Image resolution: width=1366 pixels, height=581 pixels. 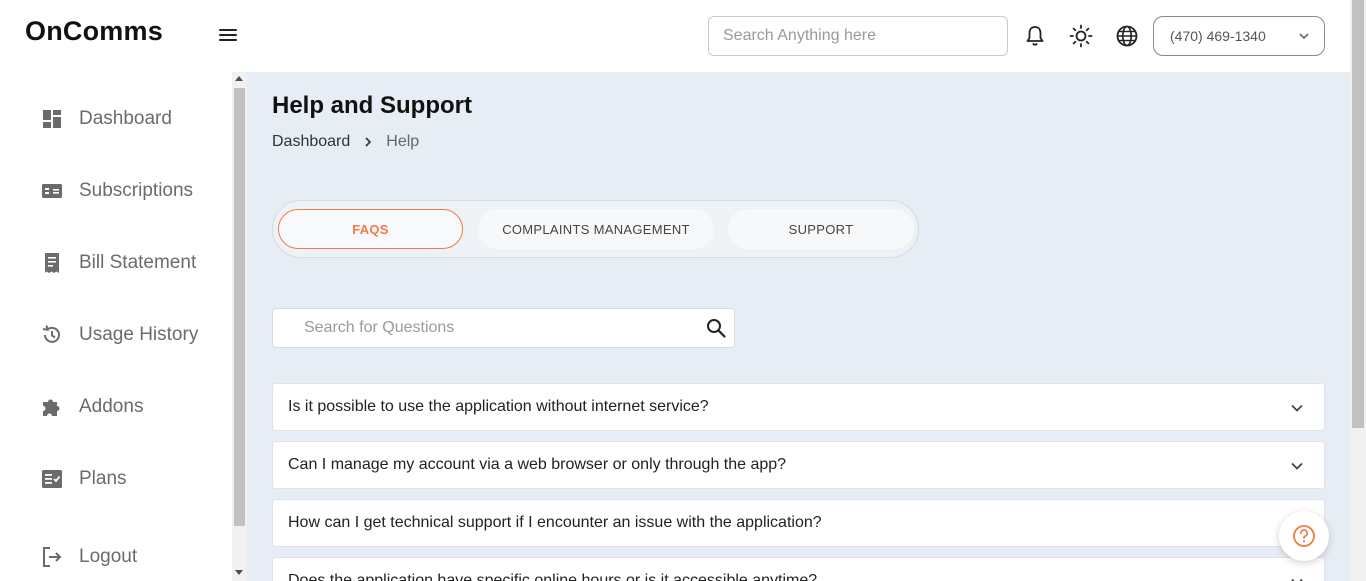 I want to click on help-fab-button, so click(x=1304, y=536).